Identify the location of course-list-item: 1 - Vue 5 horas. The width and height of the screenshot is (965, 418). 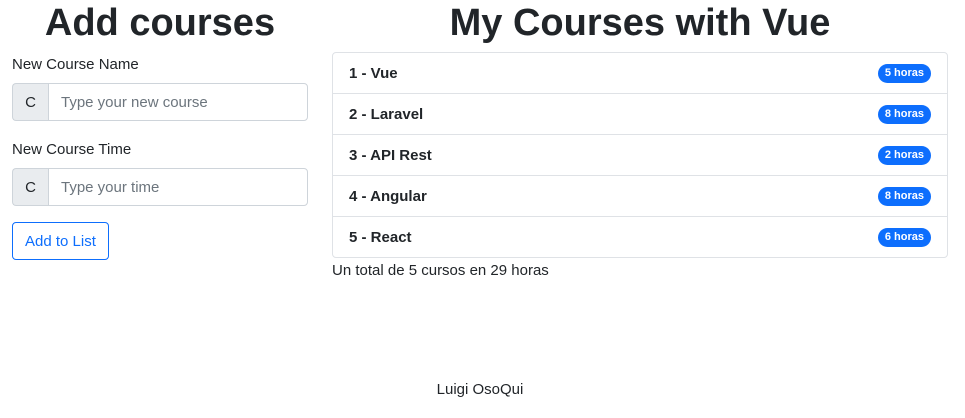
(640, 73).